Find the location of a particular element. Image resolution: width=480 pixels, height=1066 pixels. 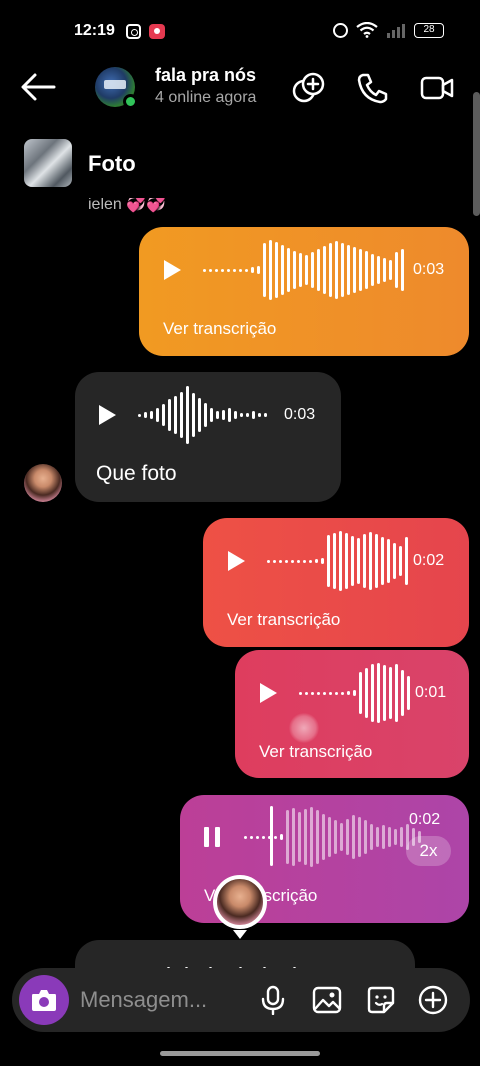

voice-message-bubble: 0:01 Ver transcrição is located at coordinates (352, 714).